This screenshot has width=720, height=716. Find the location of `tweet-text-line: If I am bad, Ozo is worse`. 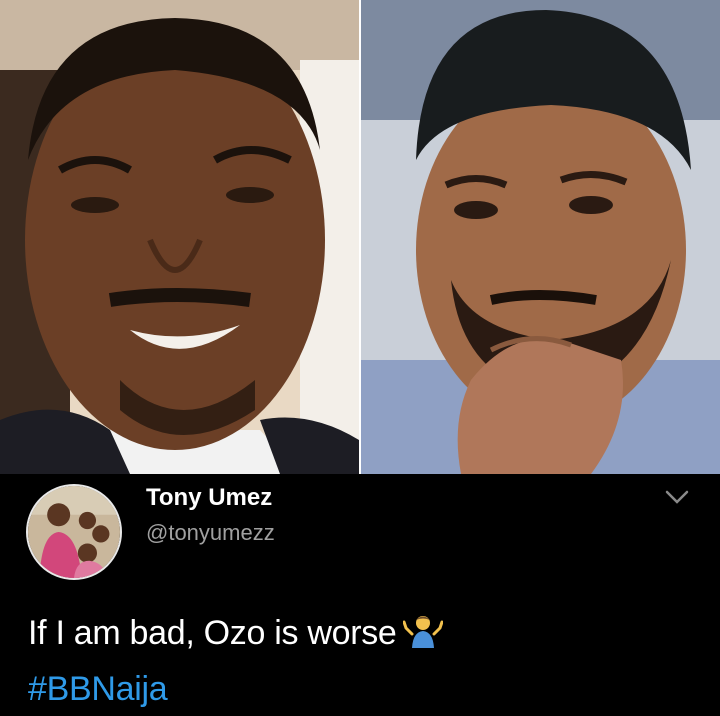

tweet-text-line: If I am bad, Ozo is worse is located at coordinates (235, 633).